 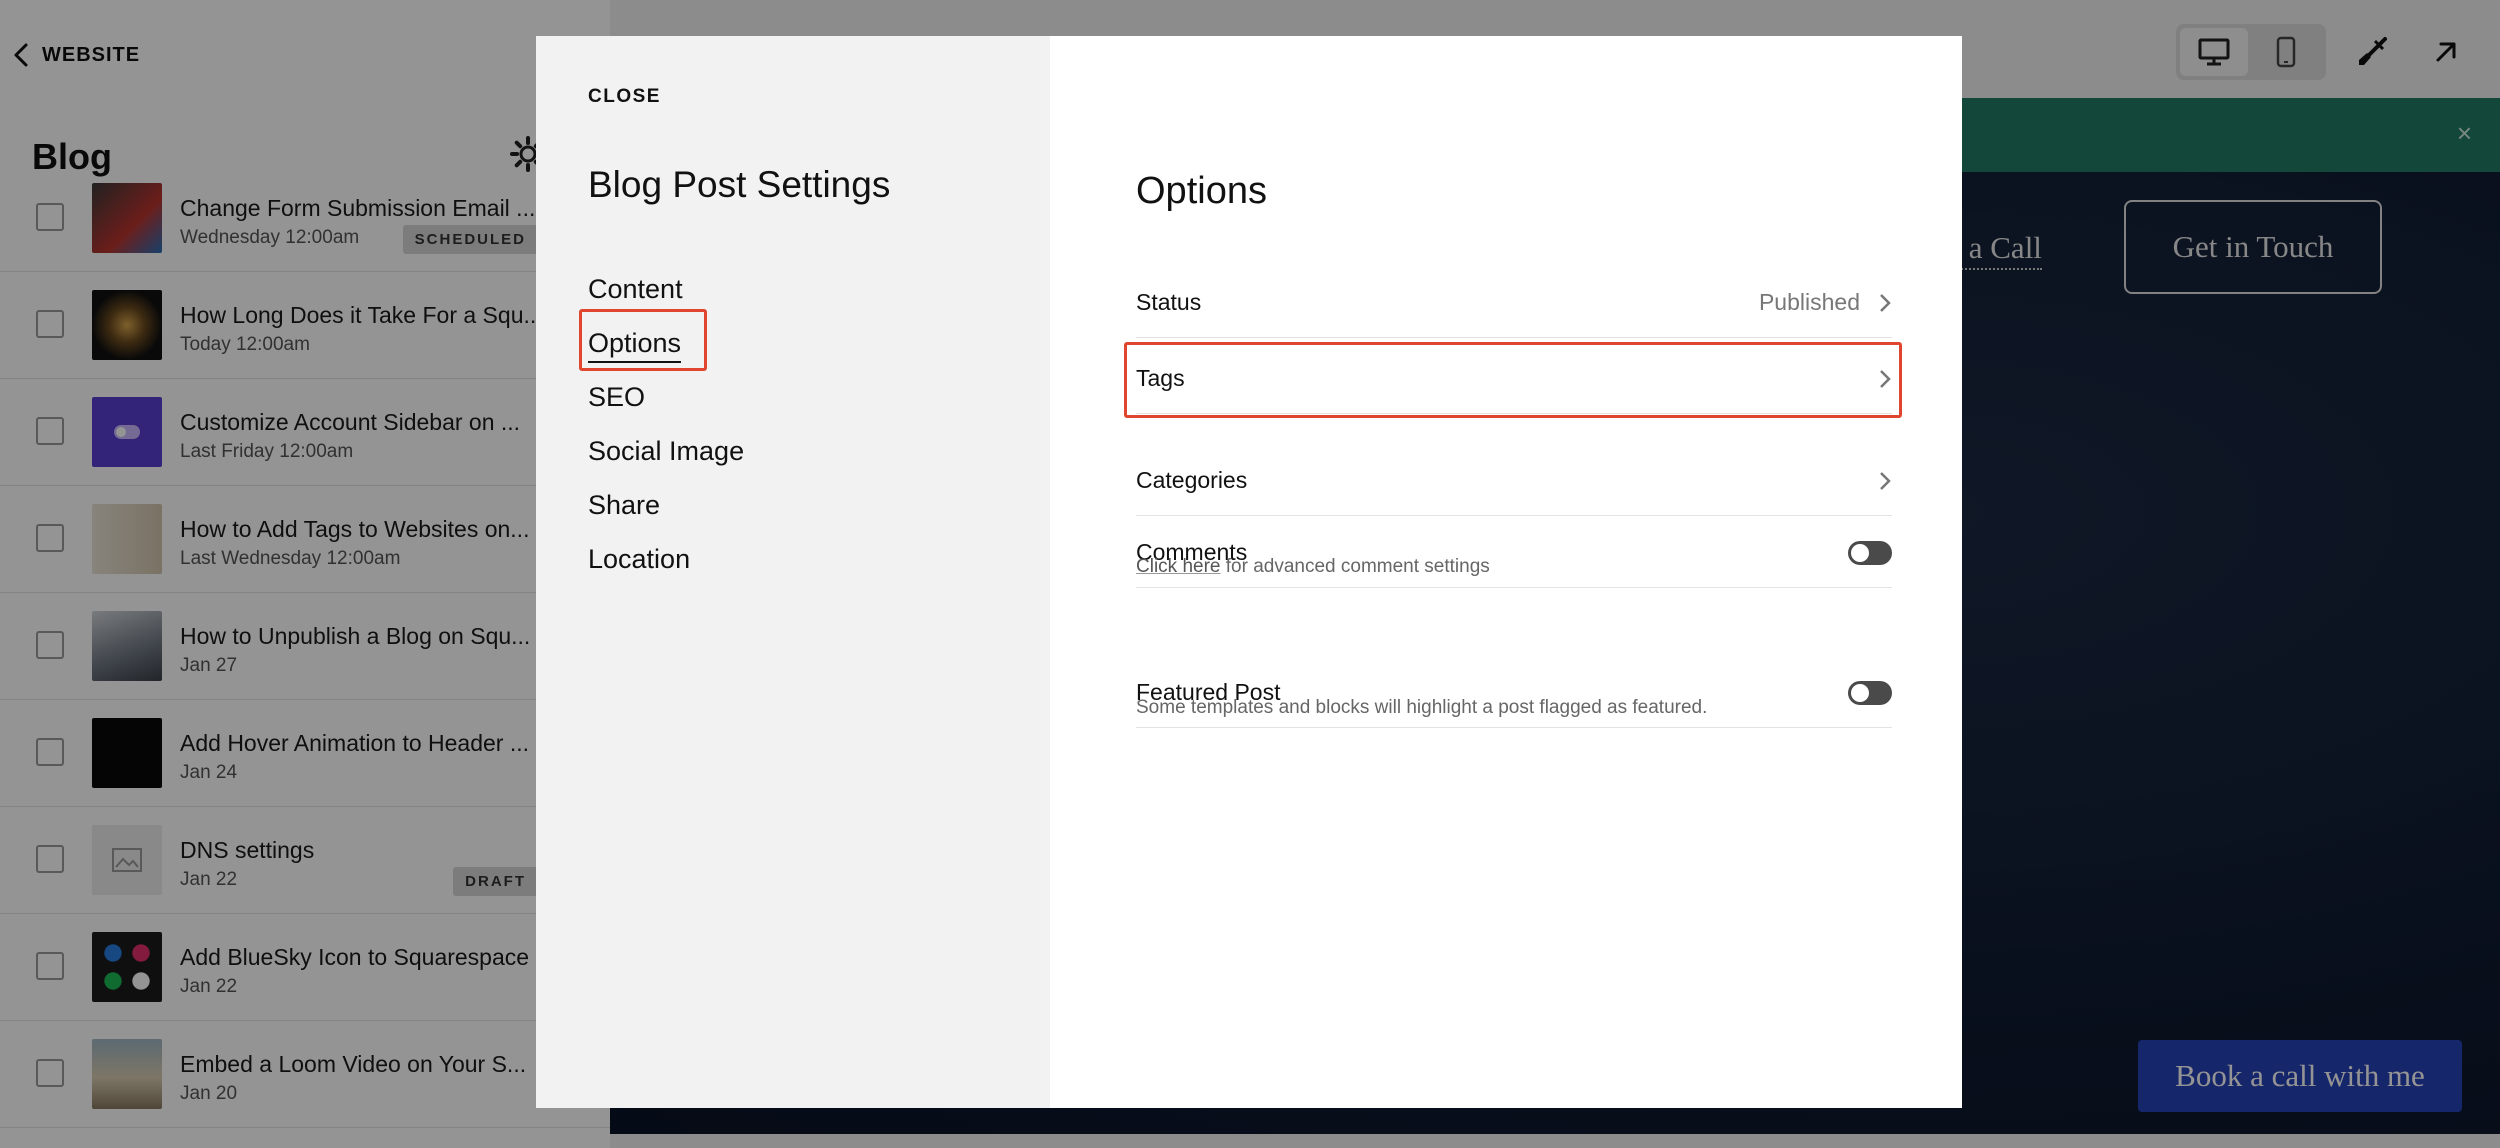 What do you see at coordinates (1169, 302) in the screenshot?
I see `status-label: Status` at bounding box center [1169, 302].